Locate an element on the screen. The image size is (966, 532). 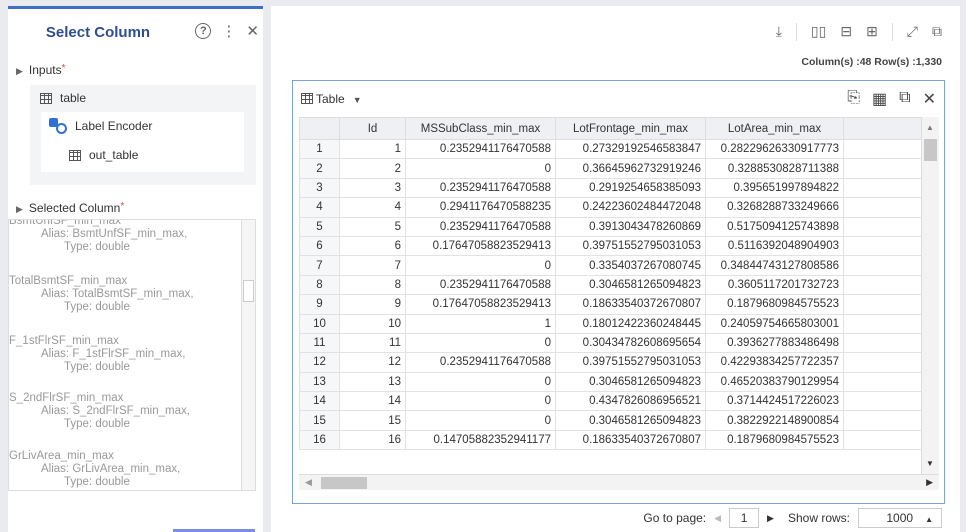
help-icon: ? is located at coordinates (203, 31).